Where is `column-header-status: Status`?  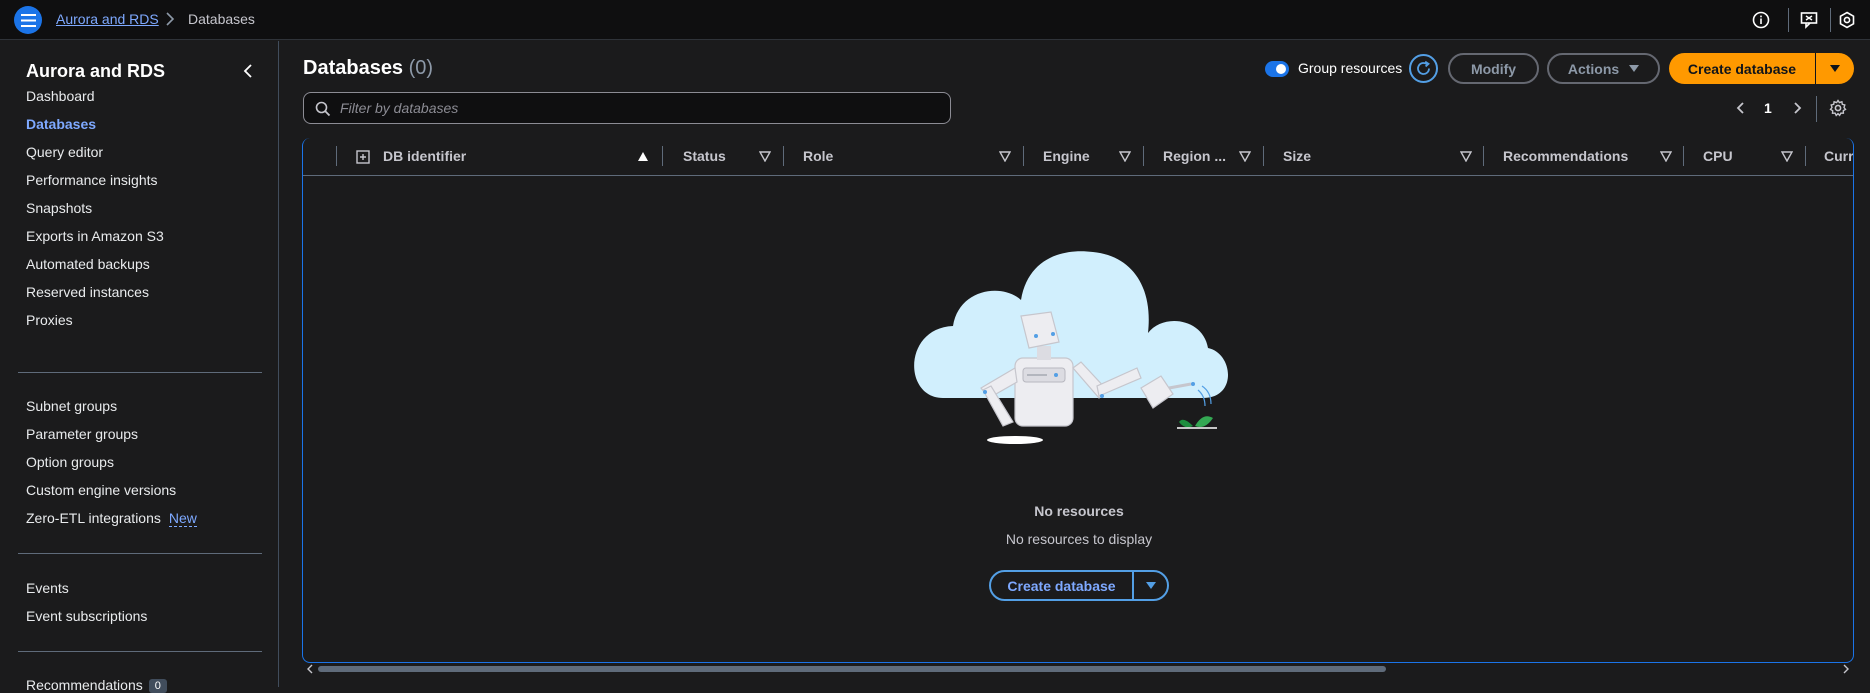
column-header-status: Status is located at coordinates (704, 156).